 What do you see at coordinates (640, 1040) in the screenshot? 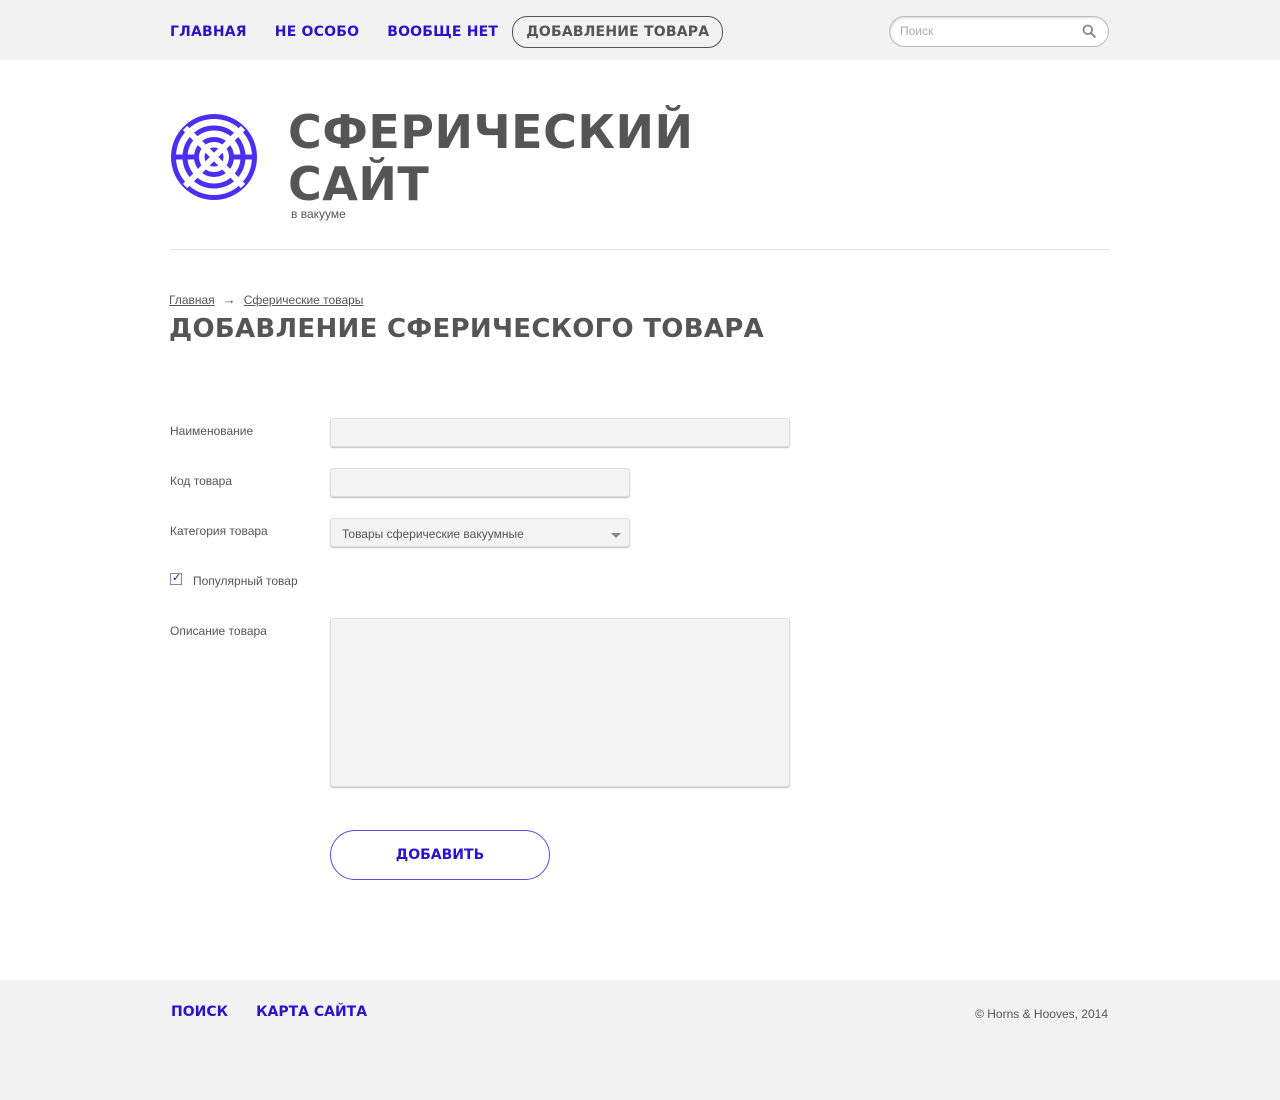
I see `footer: Поиск Карта сайта © Horns & Hooves, 2014` at bounding box center [640, 1040].